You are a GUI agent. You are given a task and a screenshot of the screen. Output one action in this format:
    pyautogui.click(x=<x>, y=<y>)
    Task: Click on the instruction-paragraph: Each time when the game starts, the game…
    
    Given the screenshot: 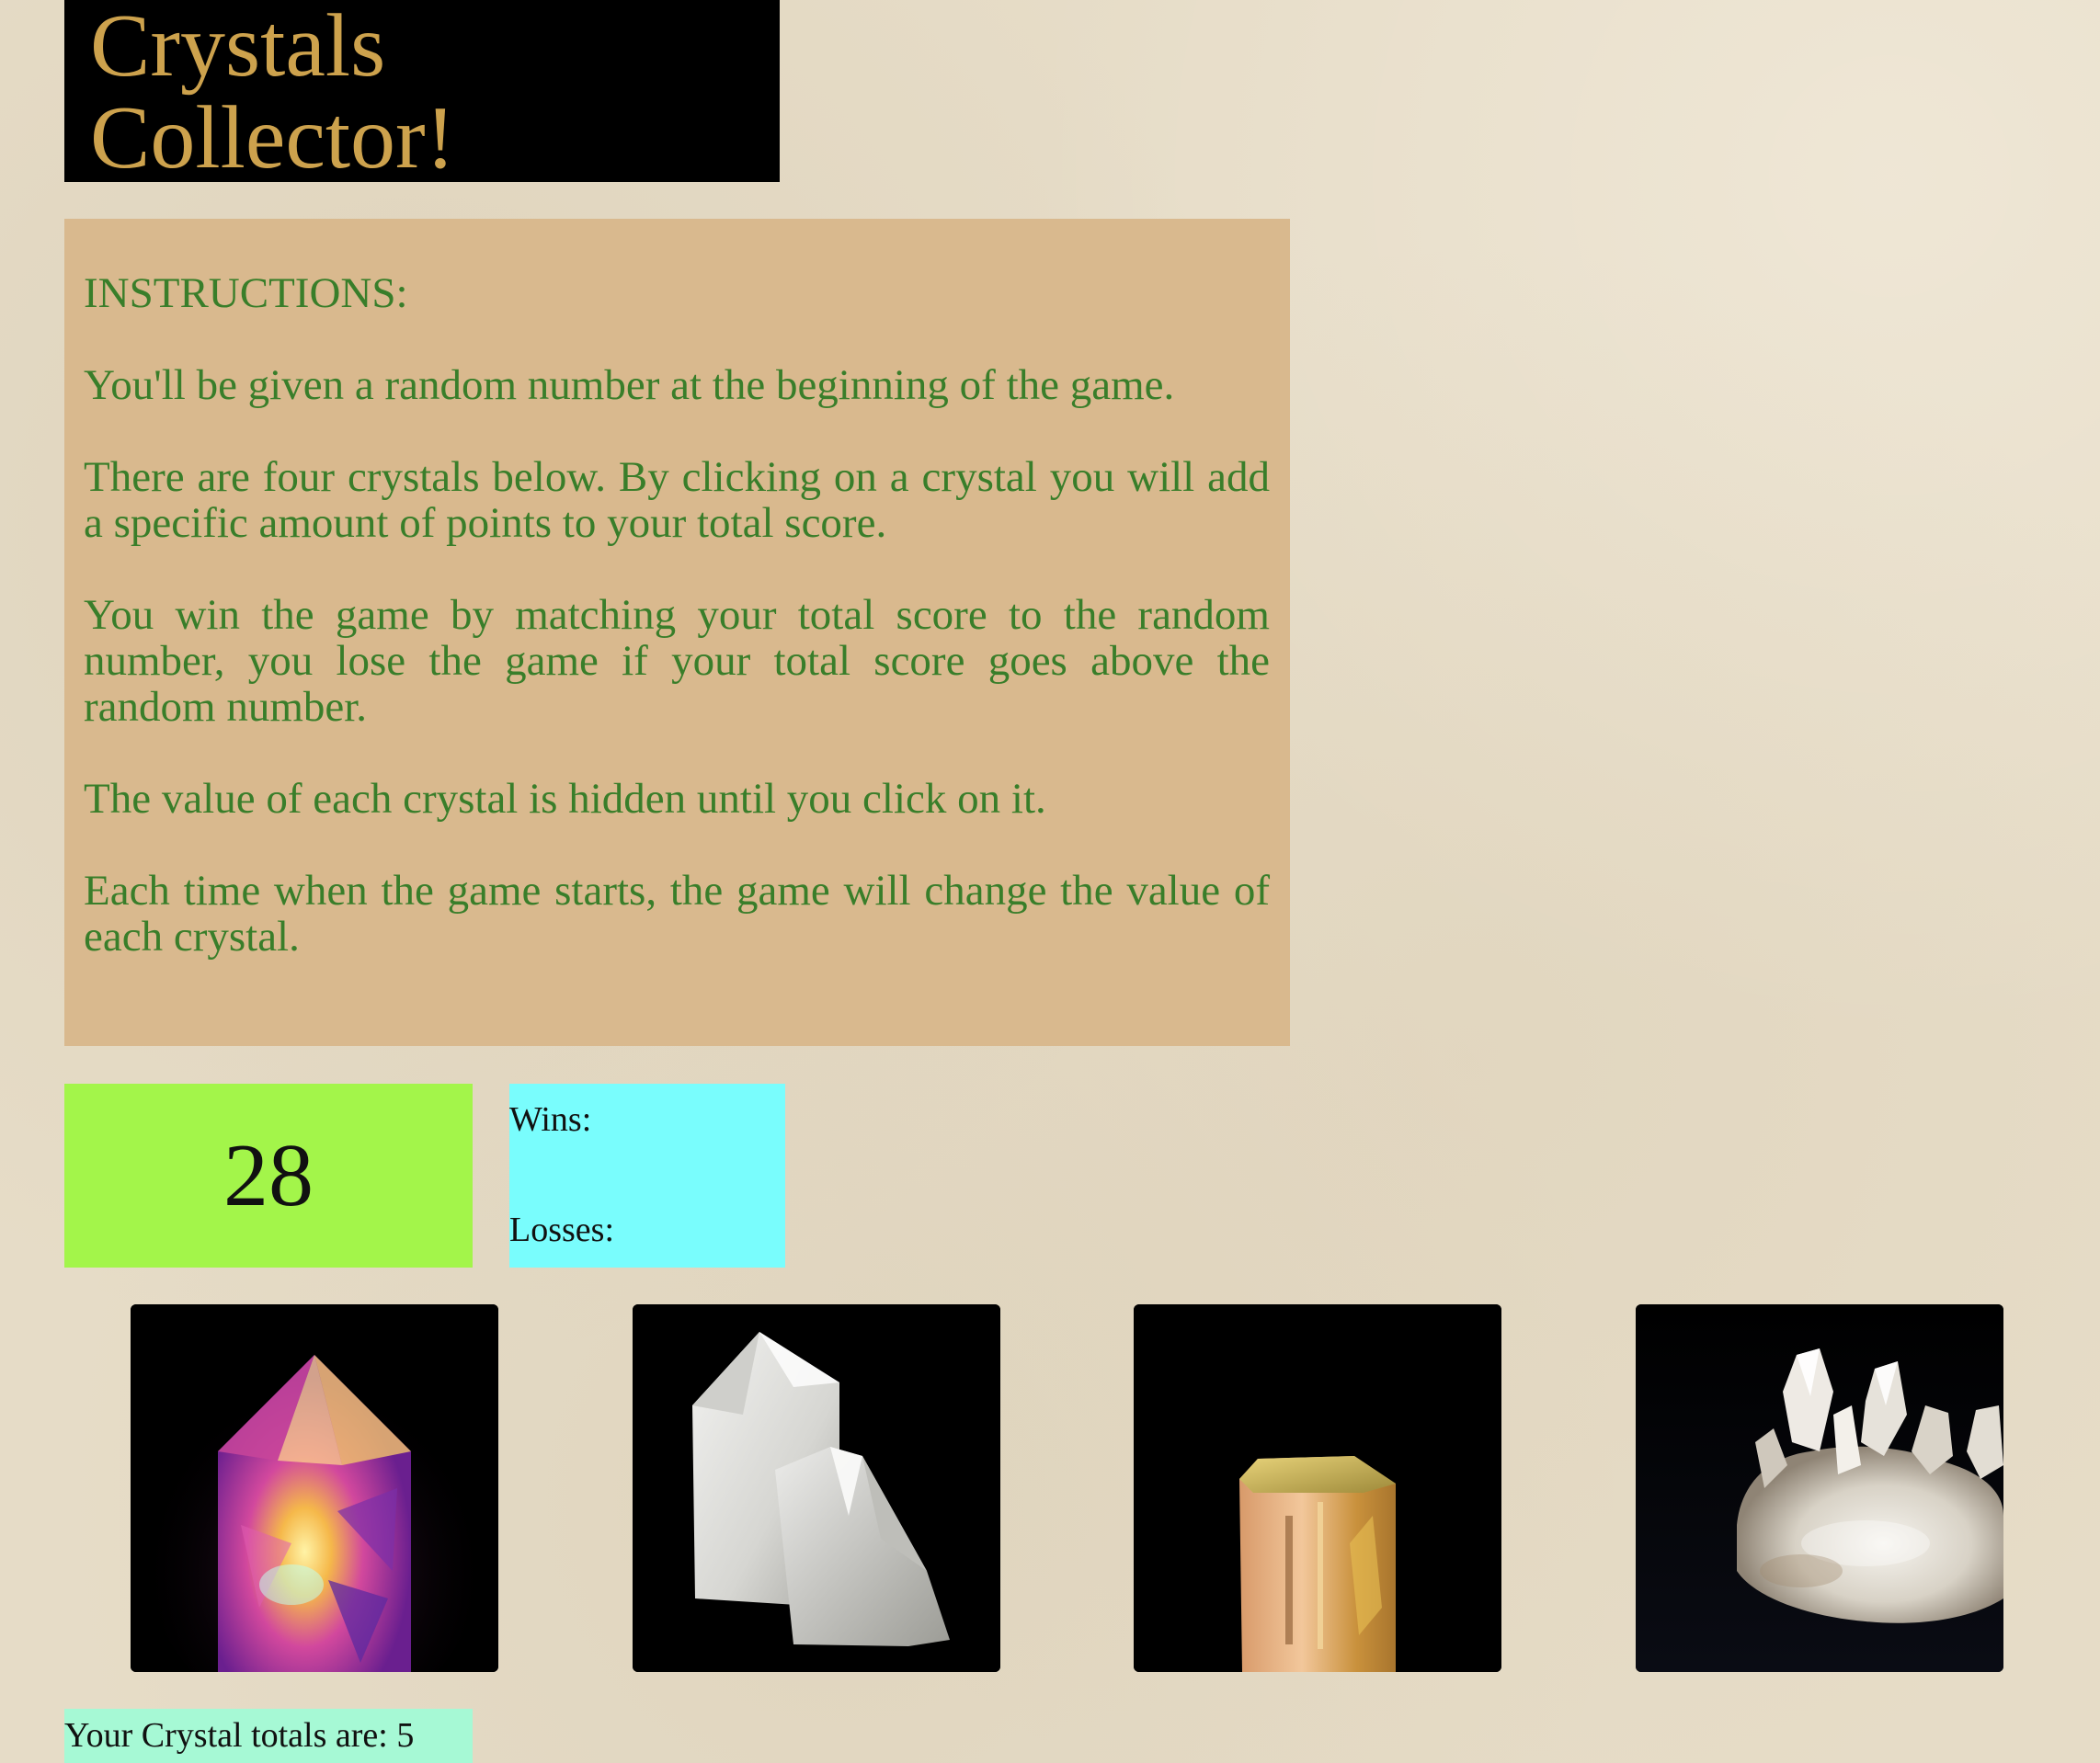 What is the action you would take?
    pyautogui.click(x=677, y=914)
    